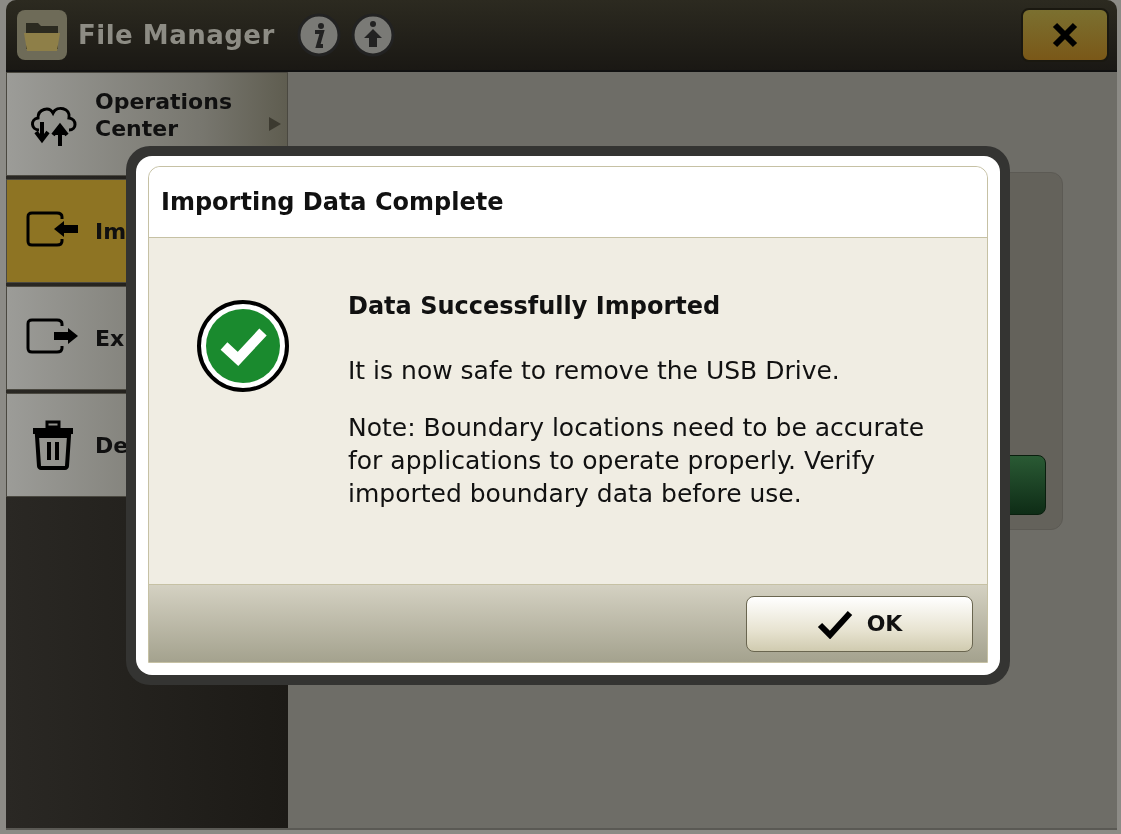 This screenshot has width=1121, height=834. I want to click on note-text: Note: Boundary locations need to be accurate for applications to operate properly. Verify imported boundary data before use., so click(637, 461).